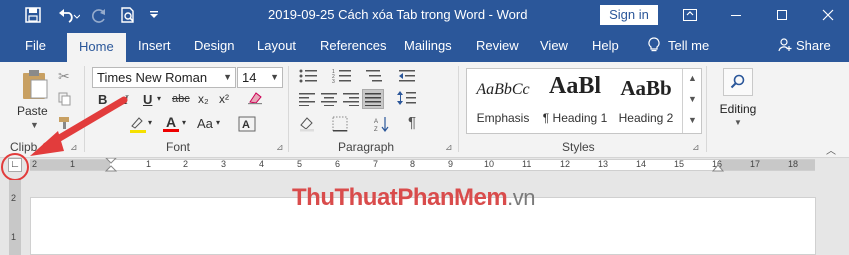 Image resolution: width=849 pixels, height=255 pixels. I want to click on change-case-button: Aa, so click(205, 123).